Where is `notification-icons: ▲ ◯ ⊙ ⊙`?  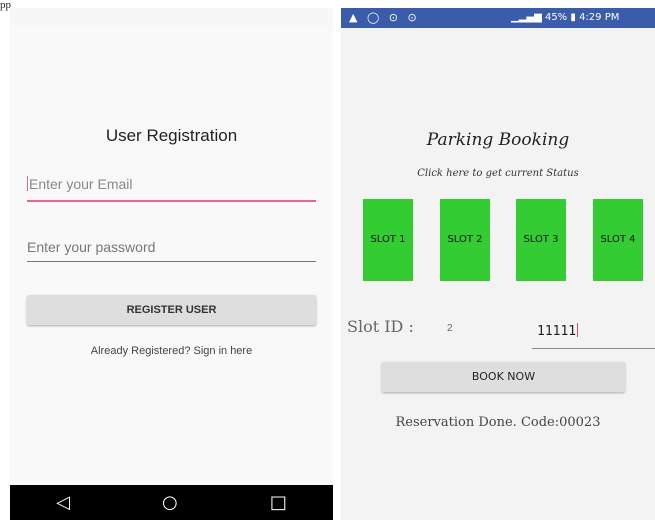
notification-icons: ▲ ◯ ⊙ ⊙ is located at coordinates (384, 17).